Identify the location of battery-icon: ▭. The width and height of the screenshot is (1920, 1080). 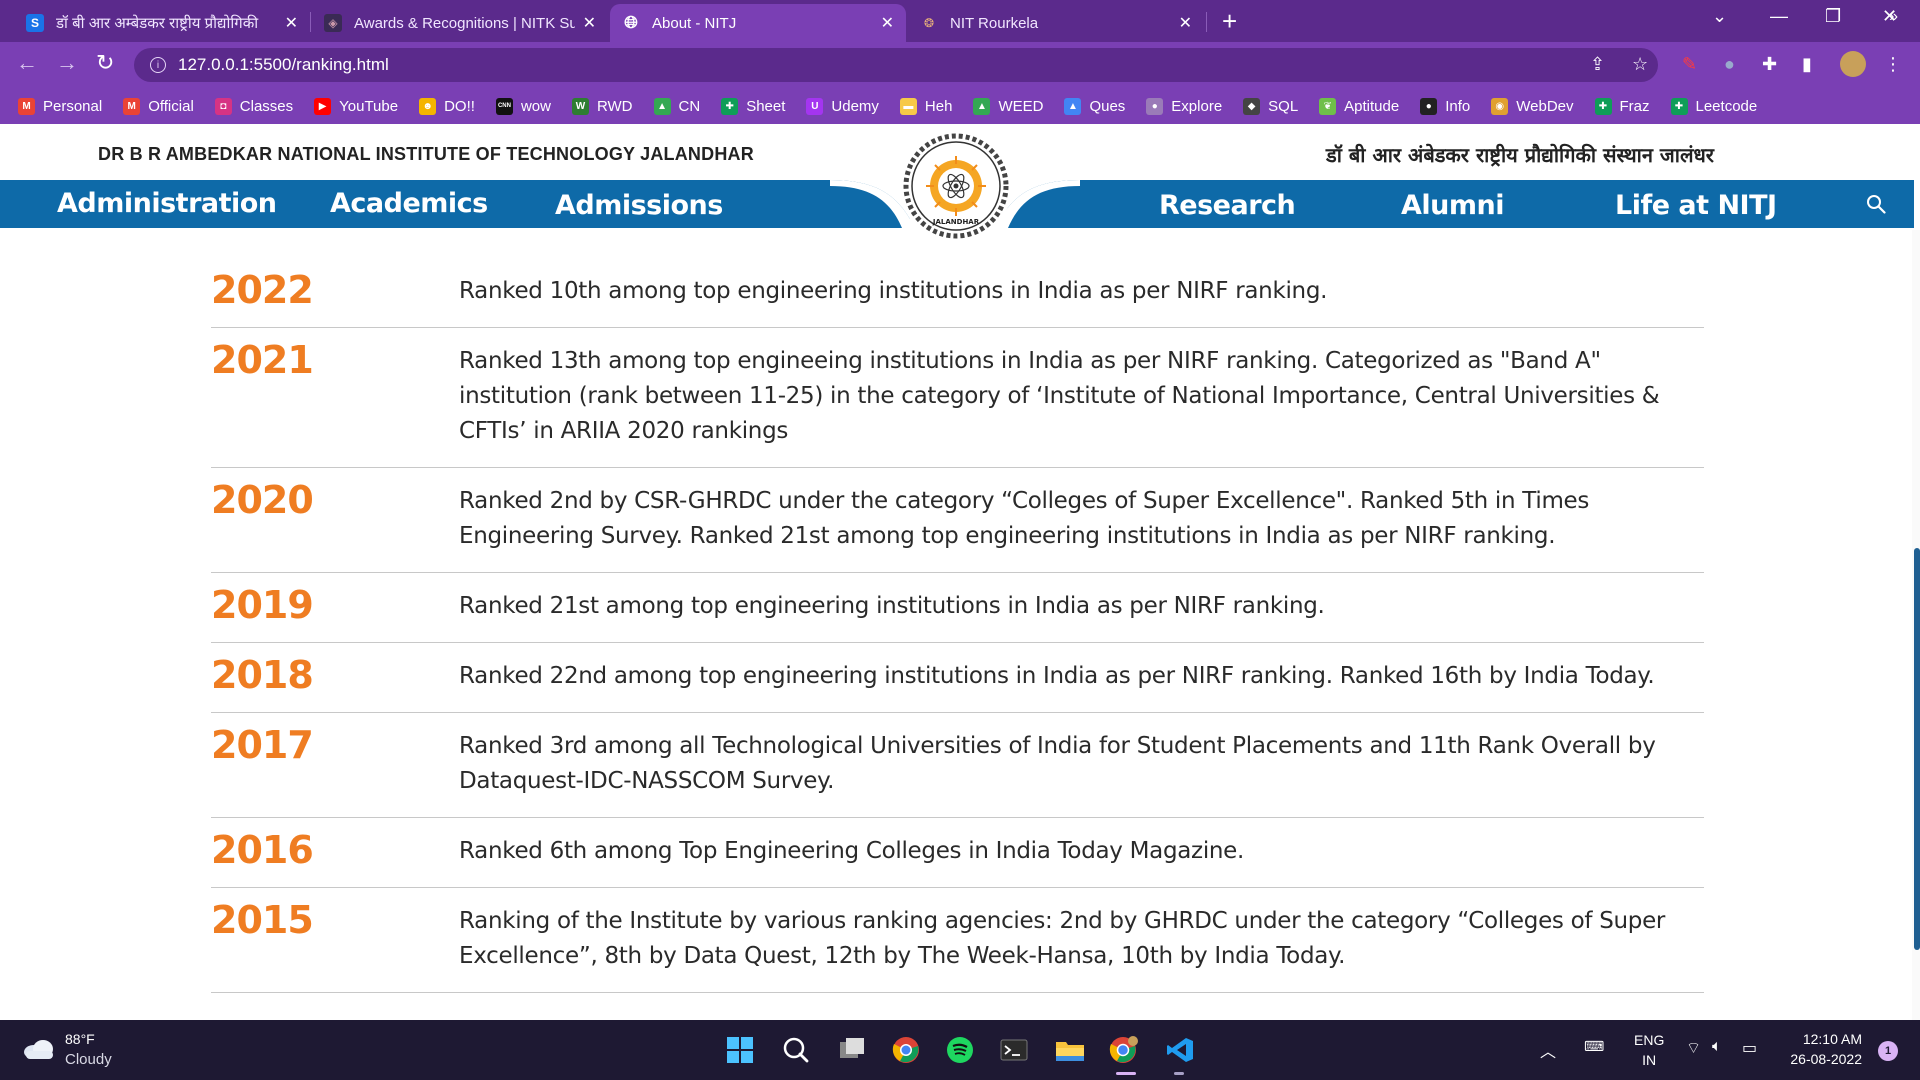
(1749, 1048).